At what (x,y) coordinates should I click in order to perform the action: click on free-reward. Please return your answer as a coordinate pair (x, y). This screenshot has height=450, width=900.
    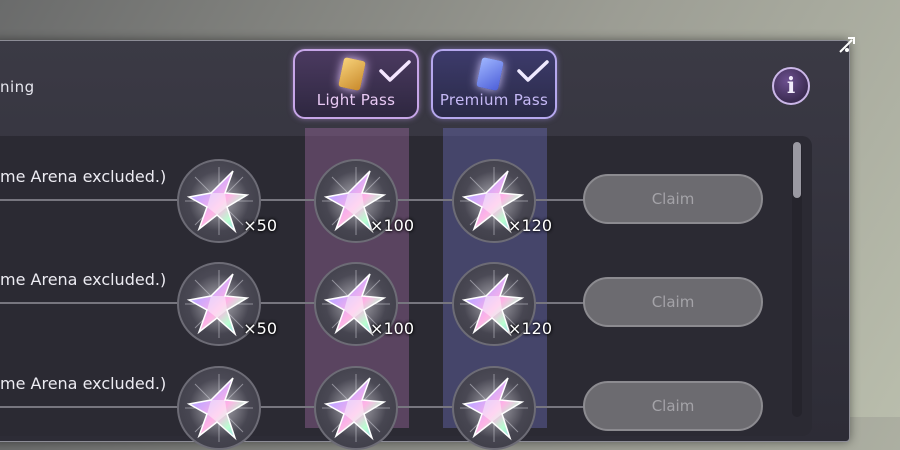
    Looking at the image, I should click on (219, 408).